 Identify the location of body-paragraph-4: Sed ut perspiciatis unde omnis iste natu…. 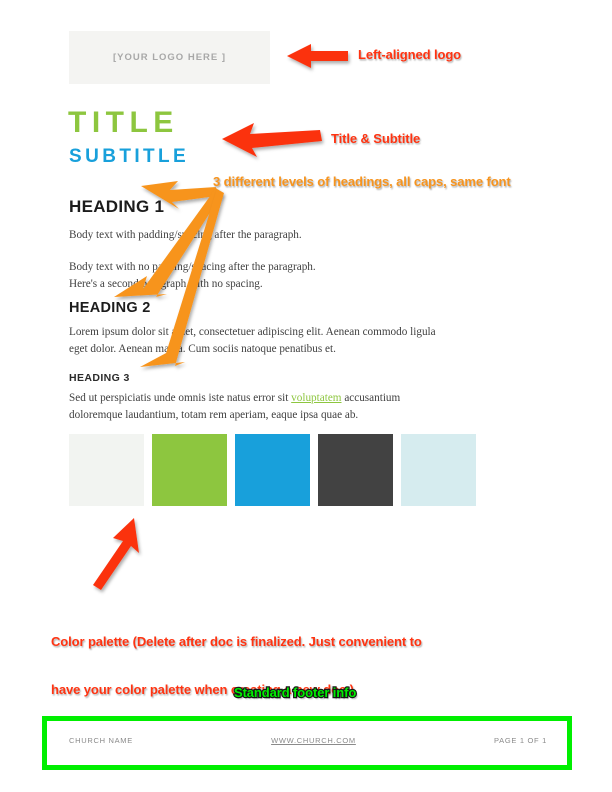
(259, 407).